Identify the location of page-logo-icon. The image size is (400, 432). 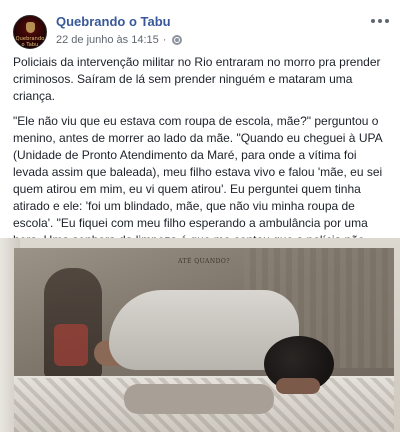
(30, 27).